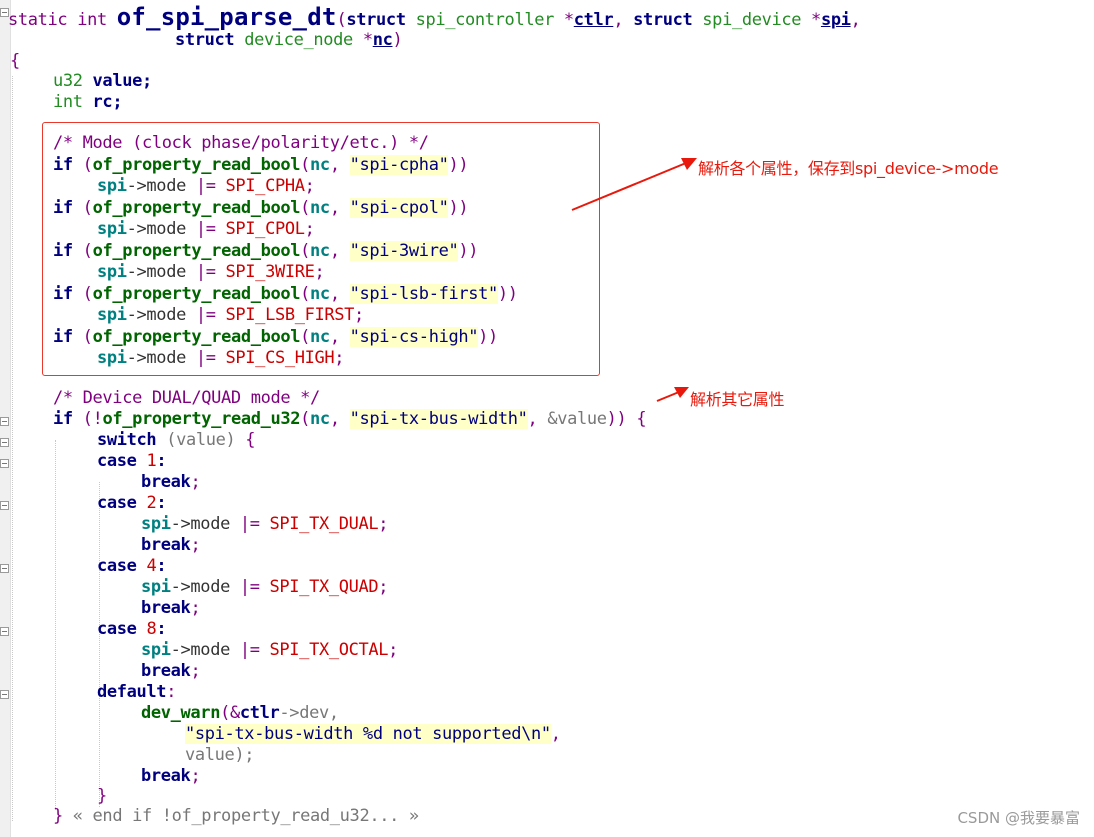 The image size is (1094, 837). What do you see at coordinates (629, 186) in the screenshot?
I see `arrow-to-mode-note` at bounding box center [629, 186].